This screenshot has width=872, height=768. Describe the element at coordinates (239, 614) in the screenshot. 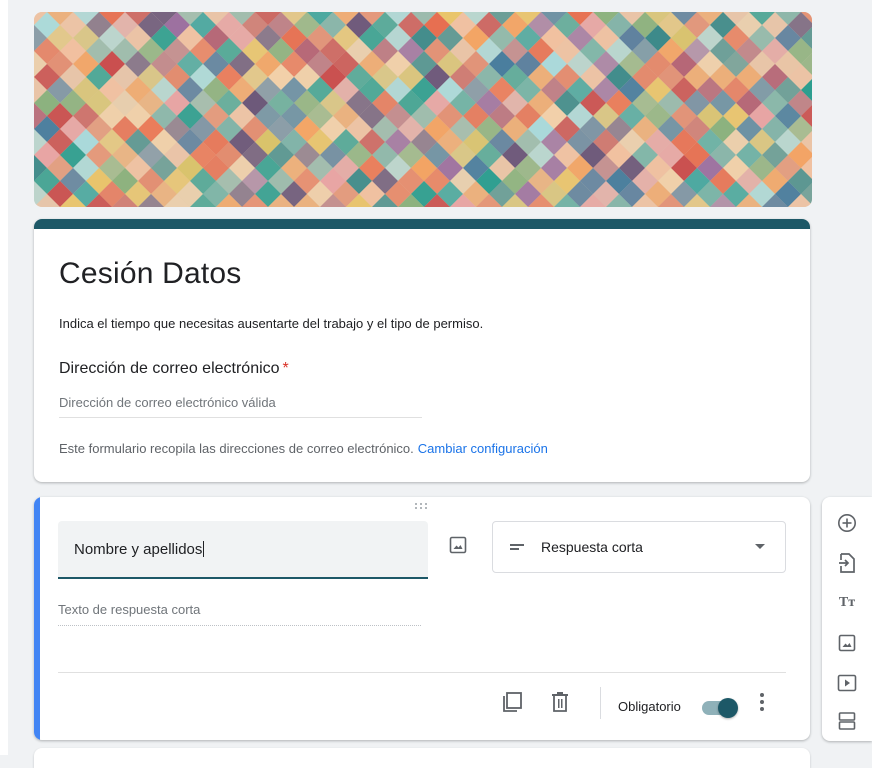

I see `short-answer-placeholder: Texto de respuesta corta` at that location.